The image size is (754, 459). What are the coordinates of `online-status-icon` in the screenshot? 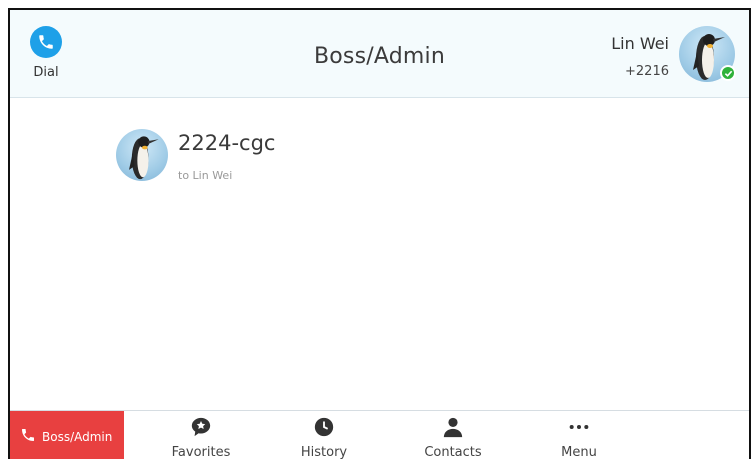 It's located at (728, 73).